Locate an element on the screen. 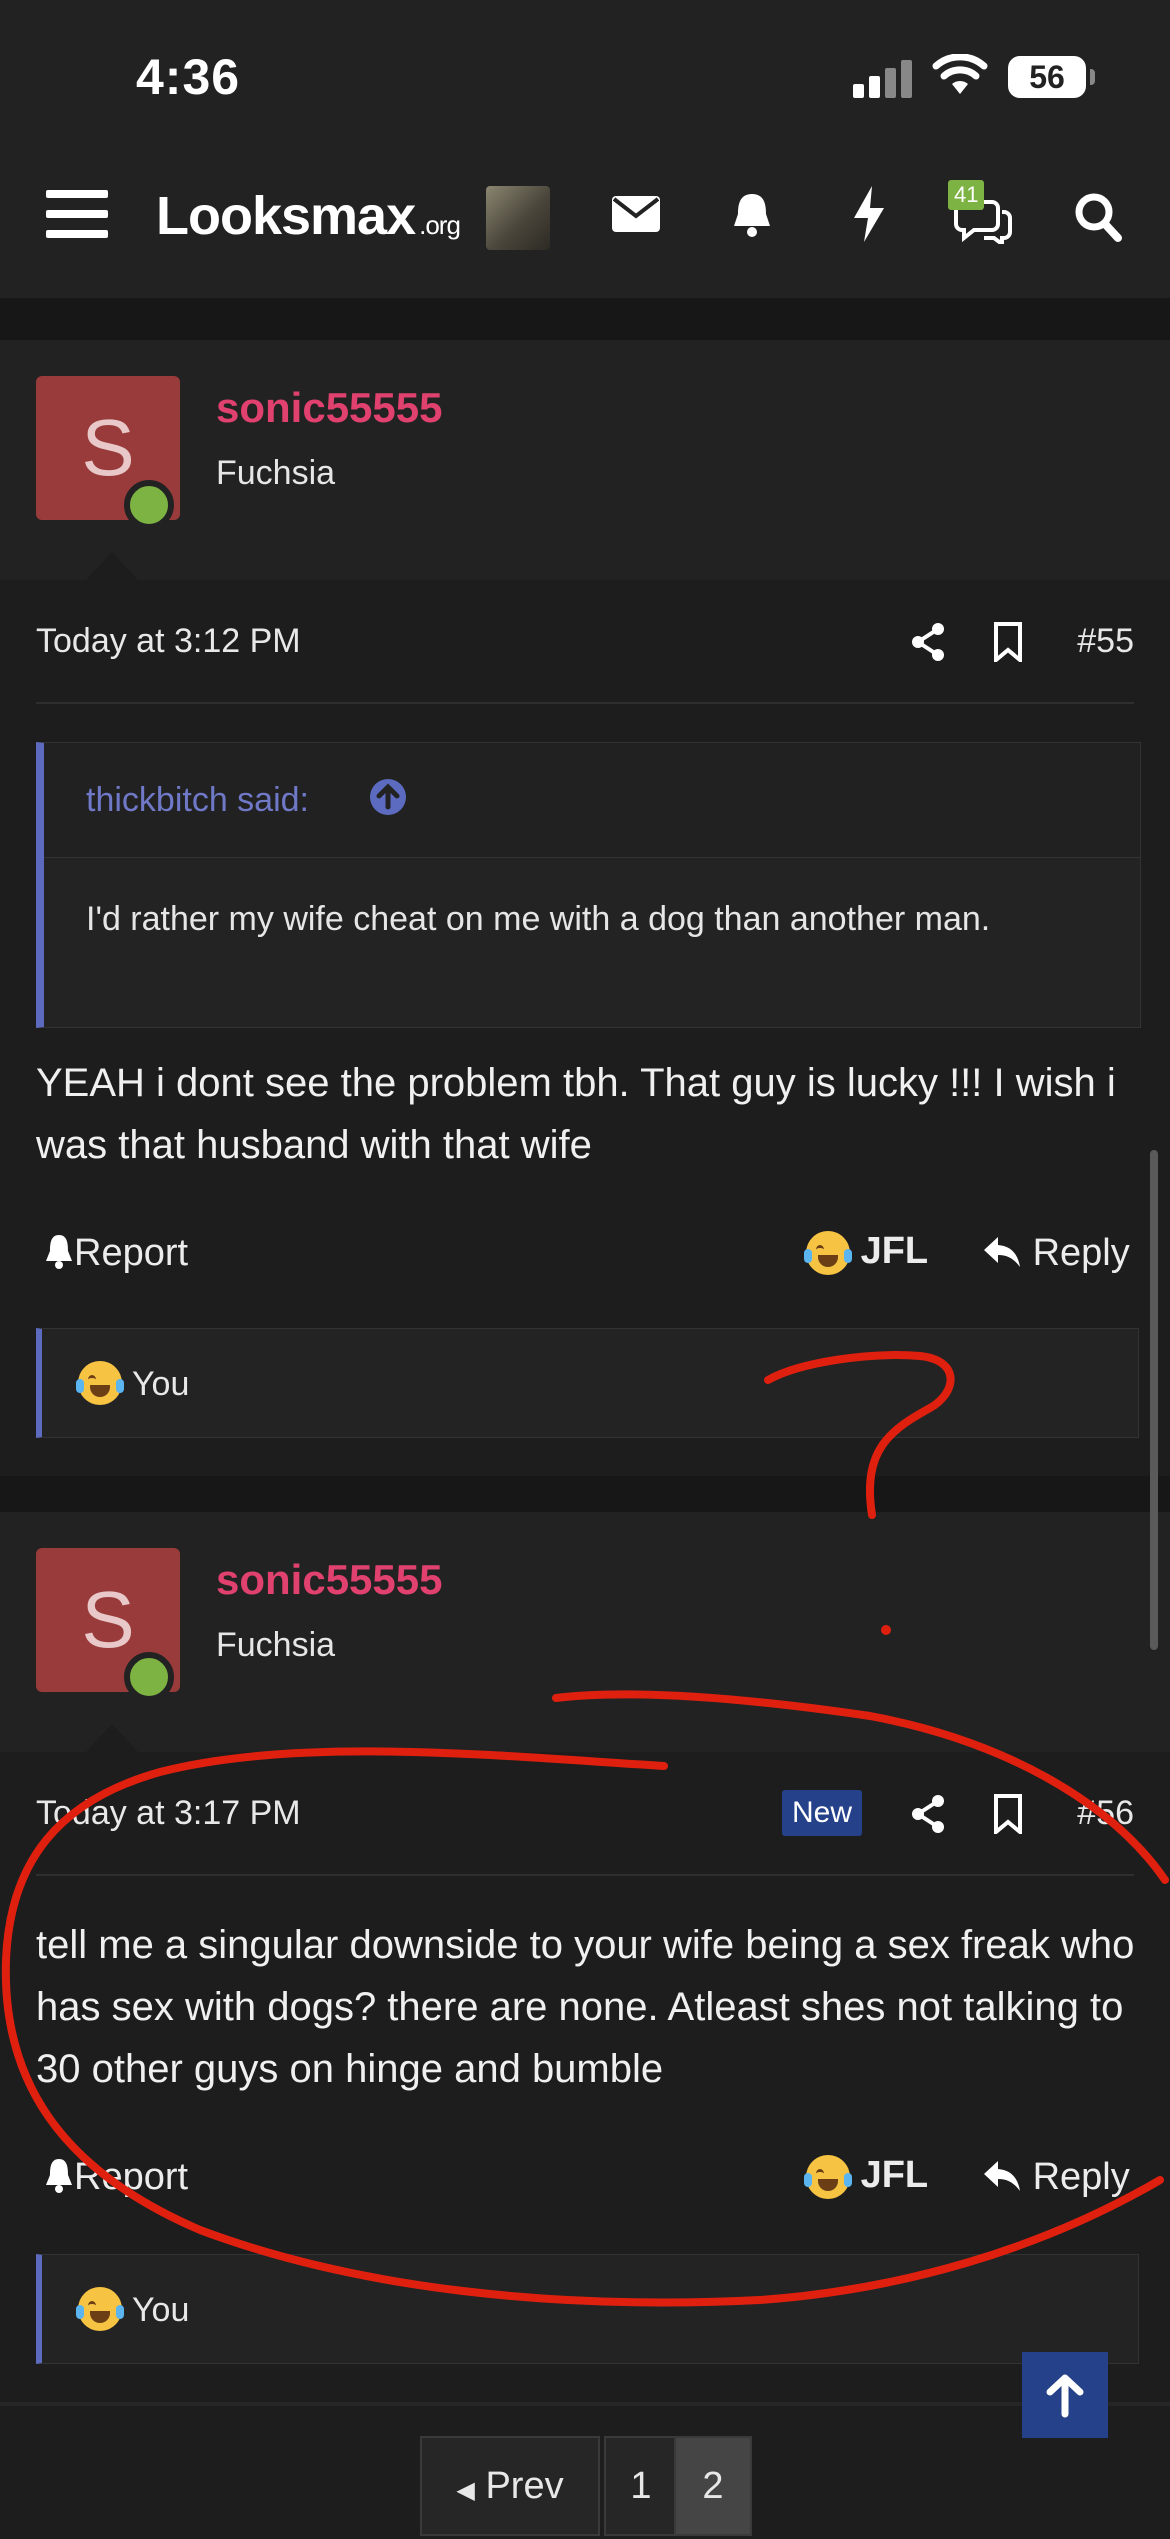  menu-icon is located at coordinates (77, 217).